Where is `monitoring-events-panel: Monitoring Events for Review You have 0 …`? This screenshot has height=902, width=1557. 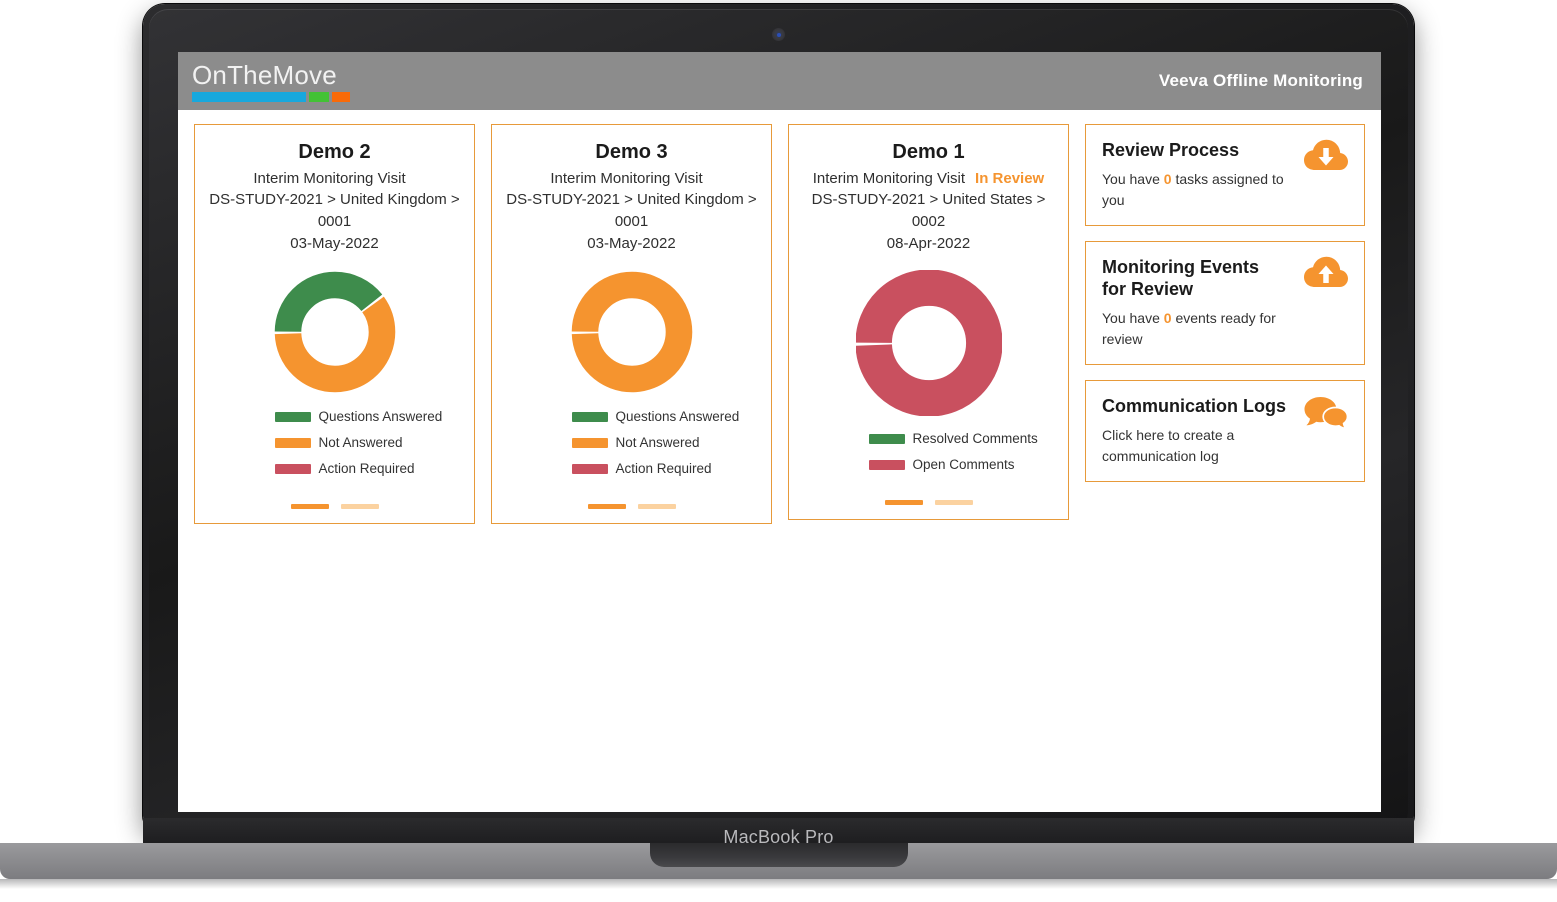
monitoring-events-panel: Monitoring Events for Review You have 0 … is located at coordinates (1225, 303).